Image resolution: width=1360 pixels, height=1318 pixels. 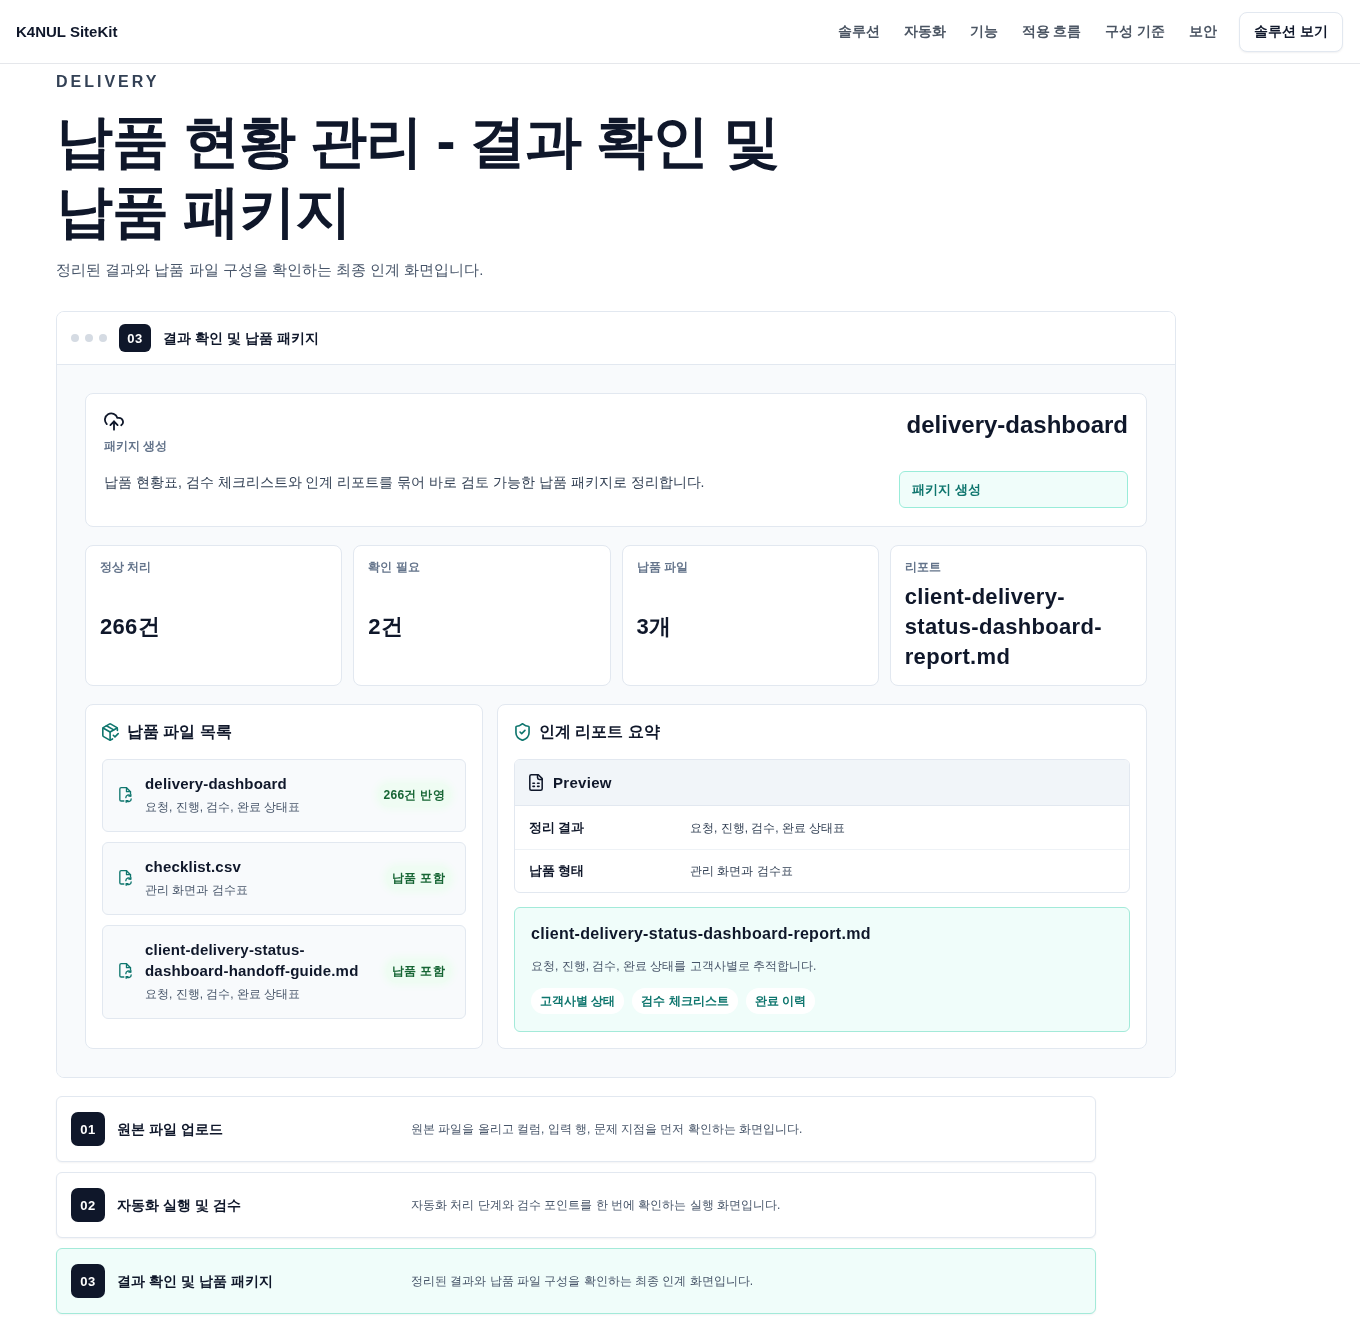 I want to click on step-card: 02 자동화 실행 및 검수 자동화 처리 단계와 검수 포인트를 한 번에 확인하는 실행 화면입니다., so click(x=576, y=1205).